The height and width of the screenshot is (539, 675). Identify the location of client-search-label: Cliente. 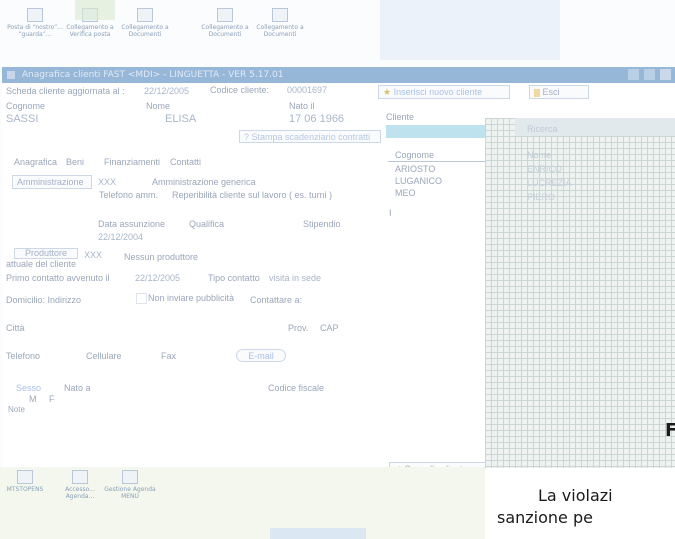
(400, 117).